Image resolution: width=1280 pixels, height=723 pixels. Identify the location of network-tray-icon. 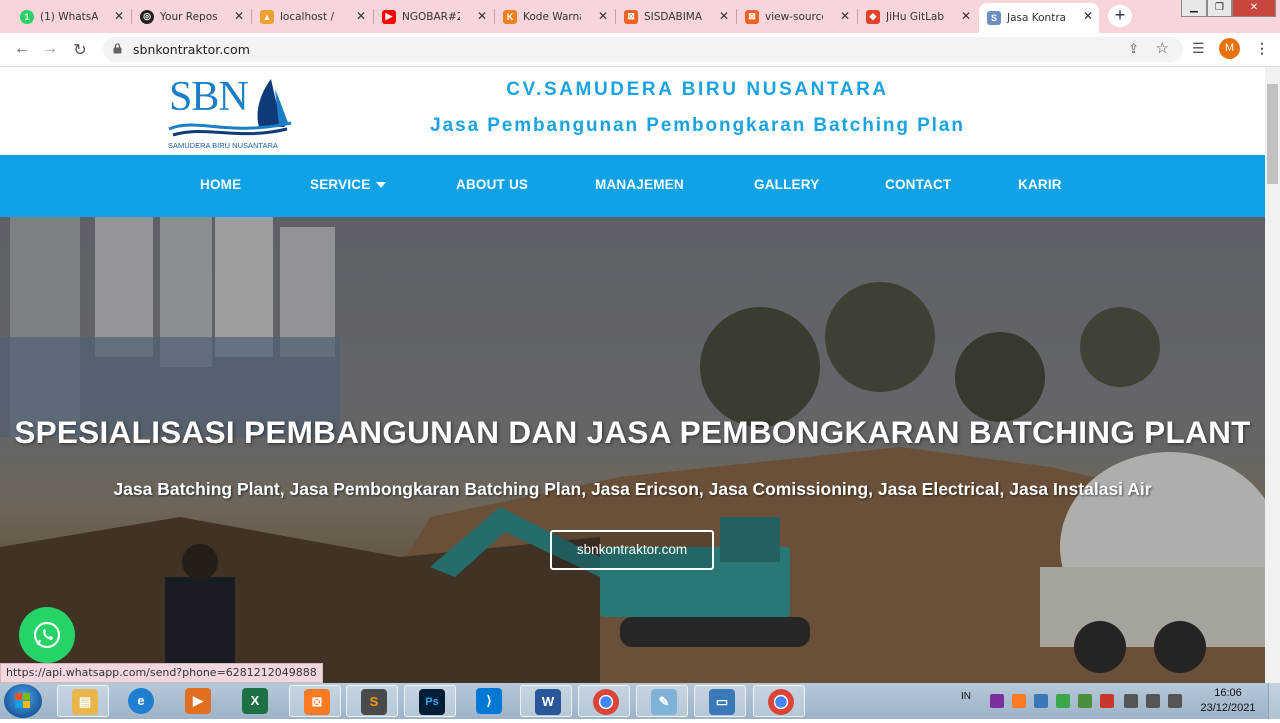
(1041, 701).